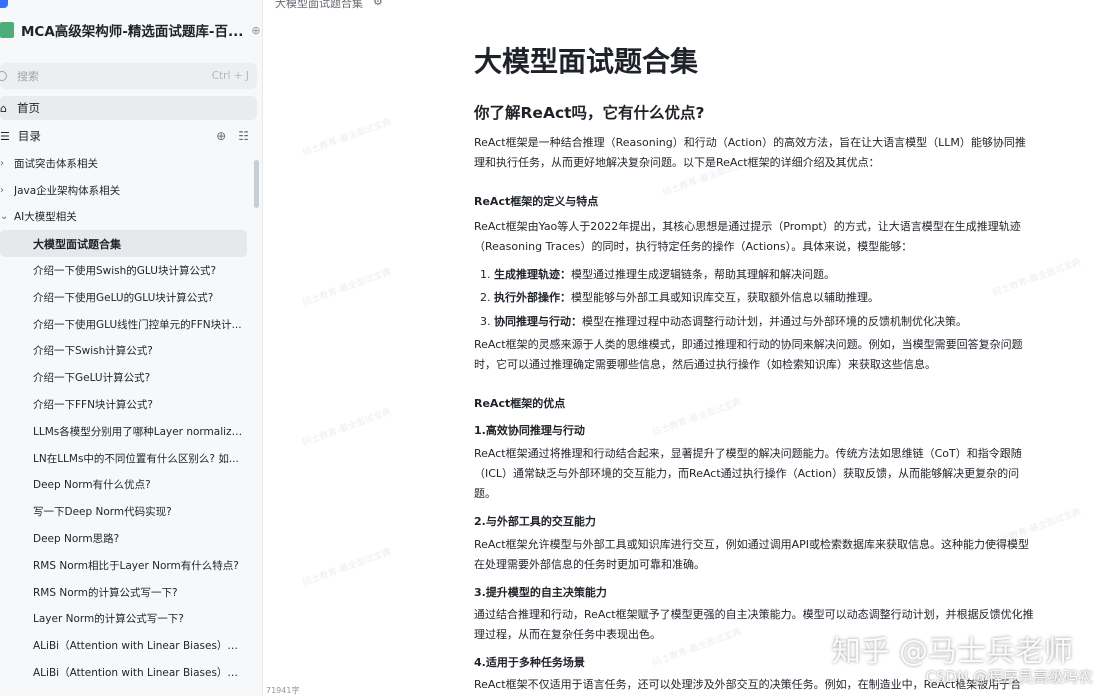  What do you see at coordinates (128, 136) in the screenshot?
I see `toc-header: ☰ 目录 ⊕ ☷` at bounding box center [128, 136].